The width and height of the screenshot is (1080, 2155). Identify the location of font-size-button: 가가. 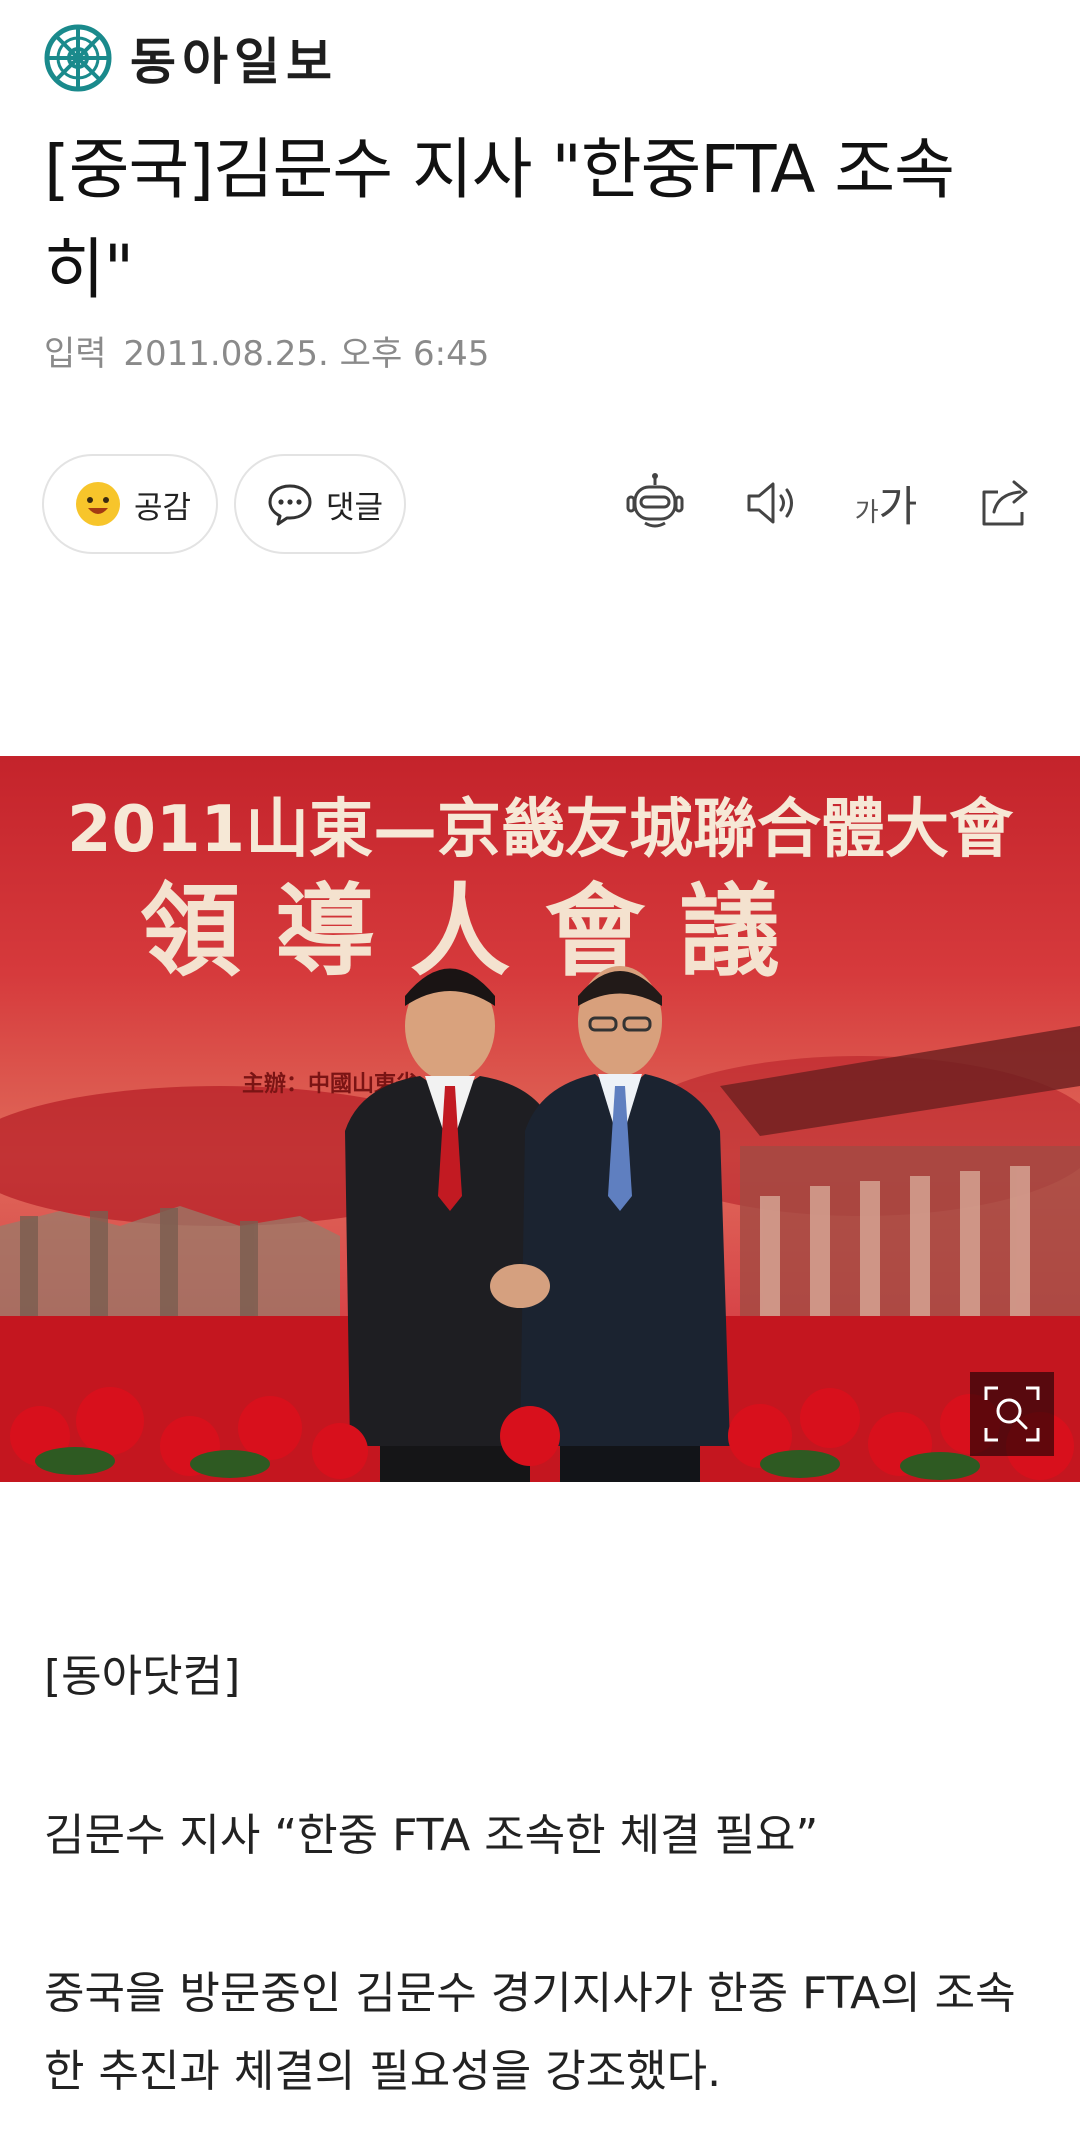
(886, 503).